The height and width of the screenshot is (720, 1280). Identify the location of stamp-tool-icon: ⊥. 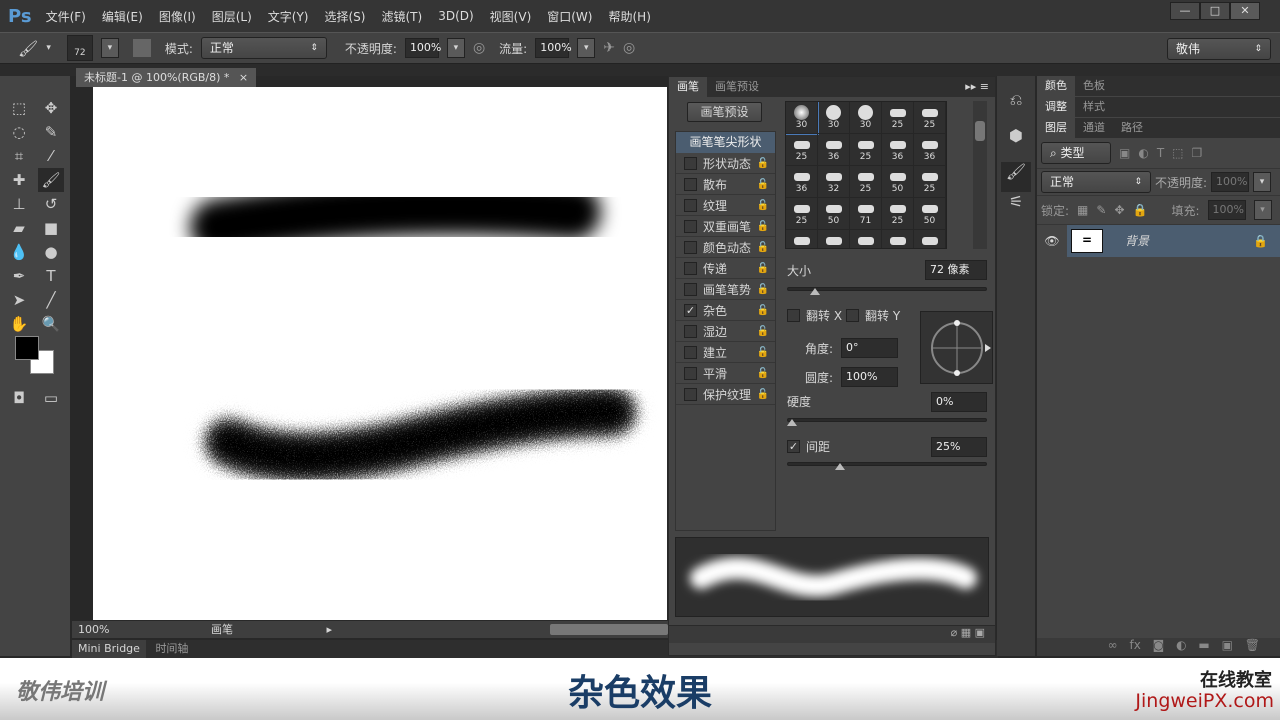
(19, 204).